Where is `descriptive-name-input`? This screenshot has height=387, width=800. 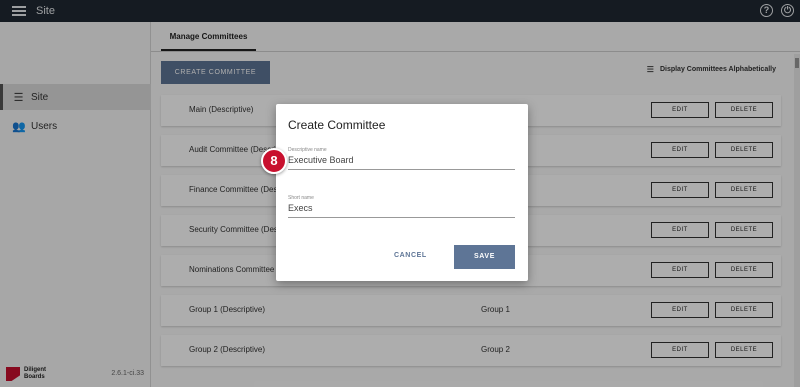
descriptive-name-input is located at coordinates (401, 161).